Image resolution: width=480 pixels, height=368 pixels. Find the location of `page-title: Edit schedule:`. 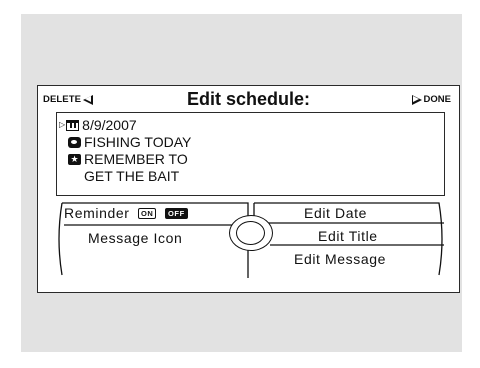

page-title: Edit schedule: is located at coordinates (248, 99).